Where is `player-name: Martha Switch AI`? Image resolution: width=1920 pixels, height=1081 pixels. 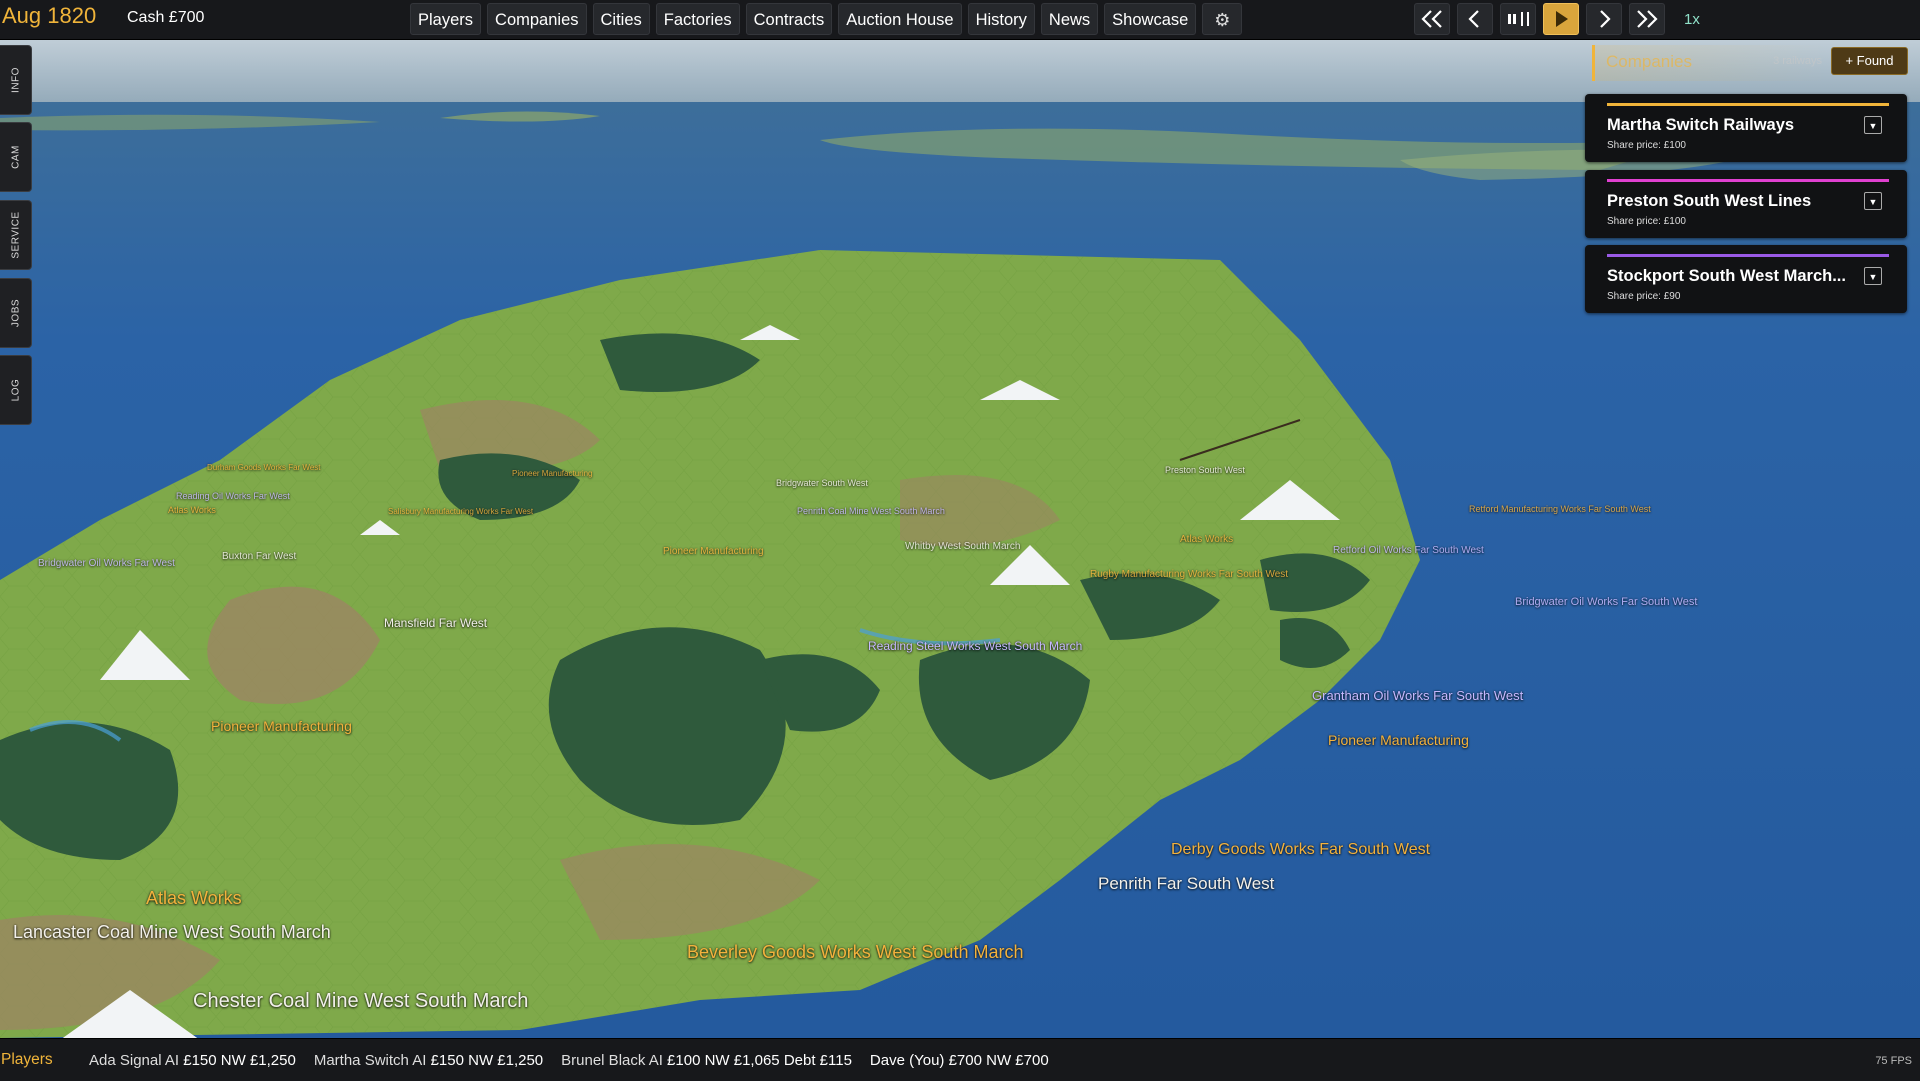
player-name: Martha Switch AI is located at coordinates (370, 1060).